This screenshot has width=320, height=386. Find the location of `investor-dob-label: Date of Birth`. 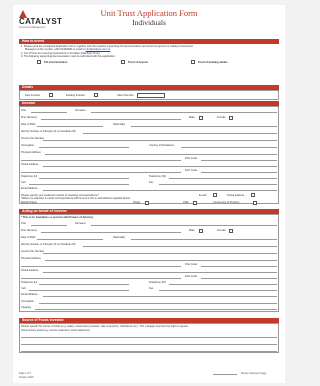

investor-dob-label: Date of Birth is located at coordinates (28, 124).